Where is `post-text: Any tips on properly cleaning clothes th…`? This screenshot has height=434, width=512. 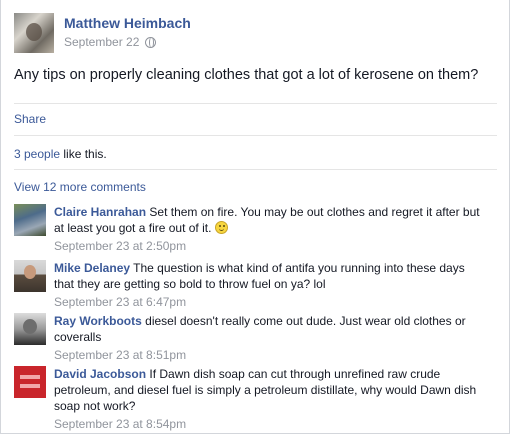 post-text: Any tips on properly cleaning clothes th… is located at coordinates (246, 75).